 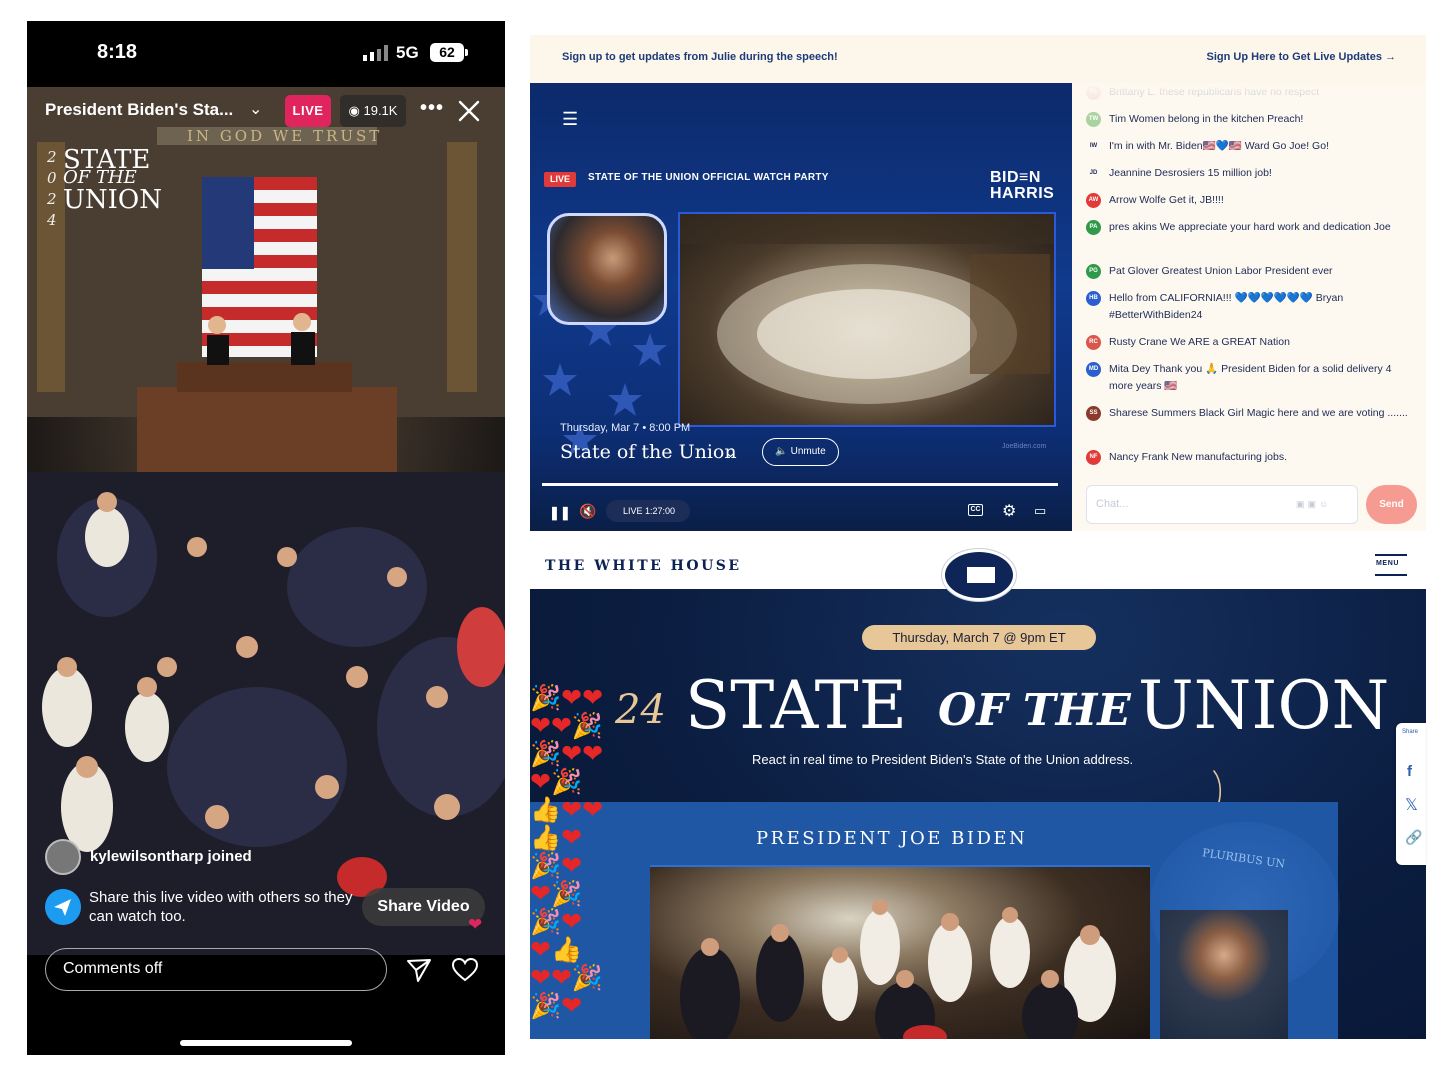 I want to click on avatar: RC, so click(x=1093, y=342).